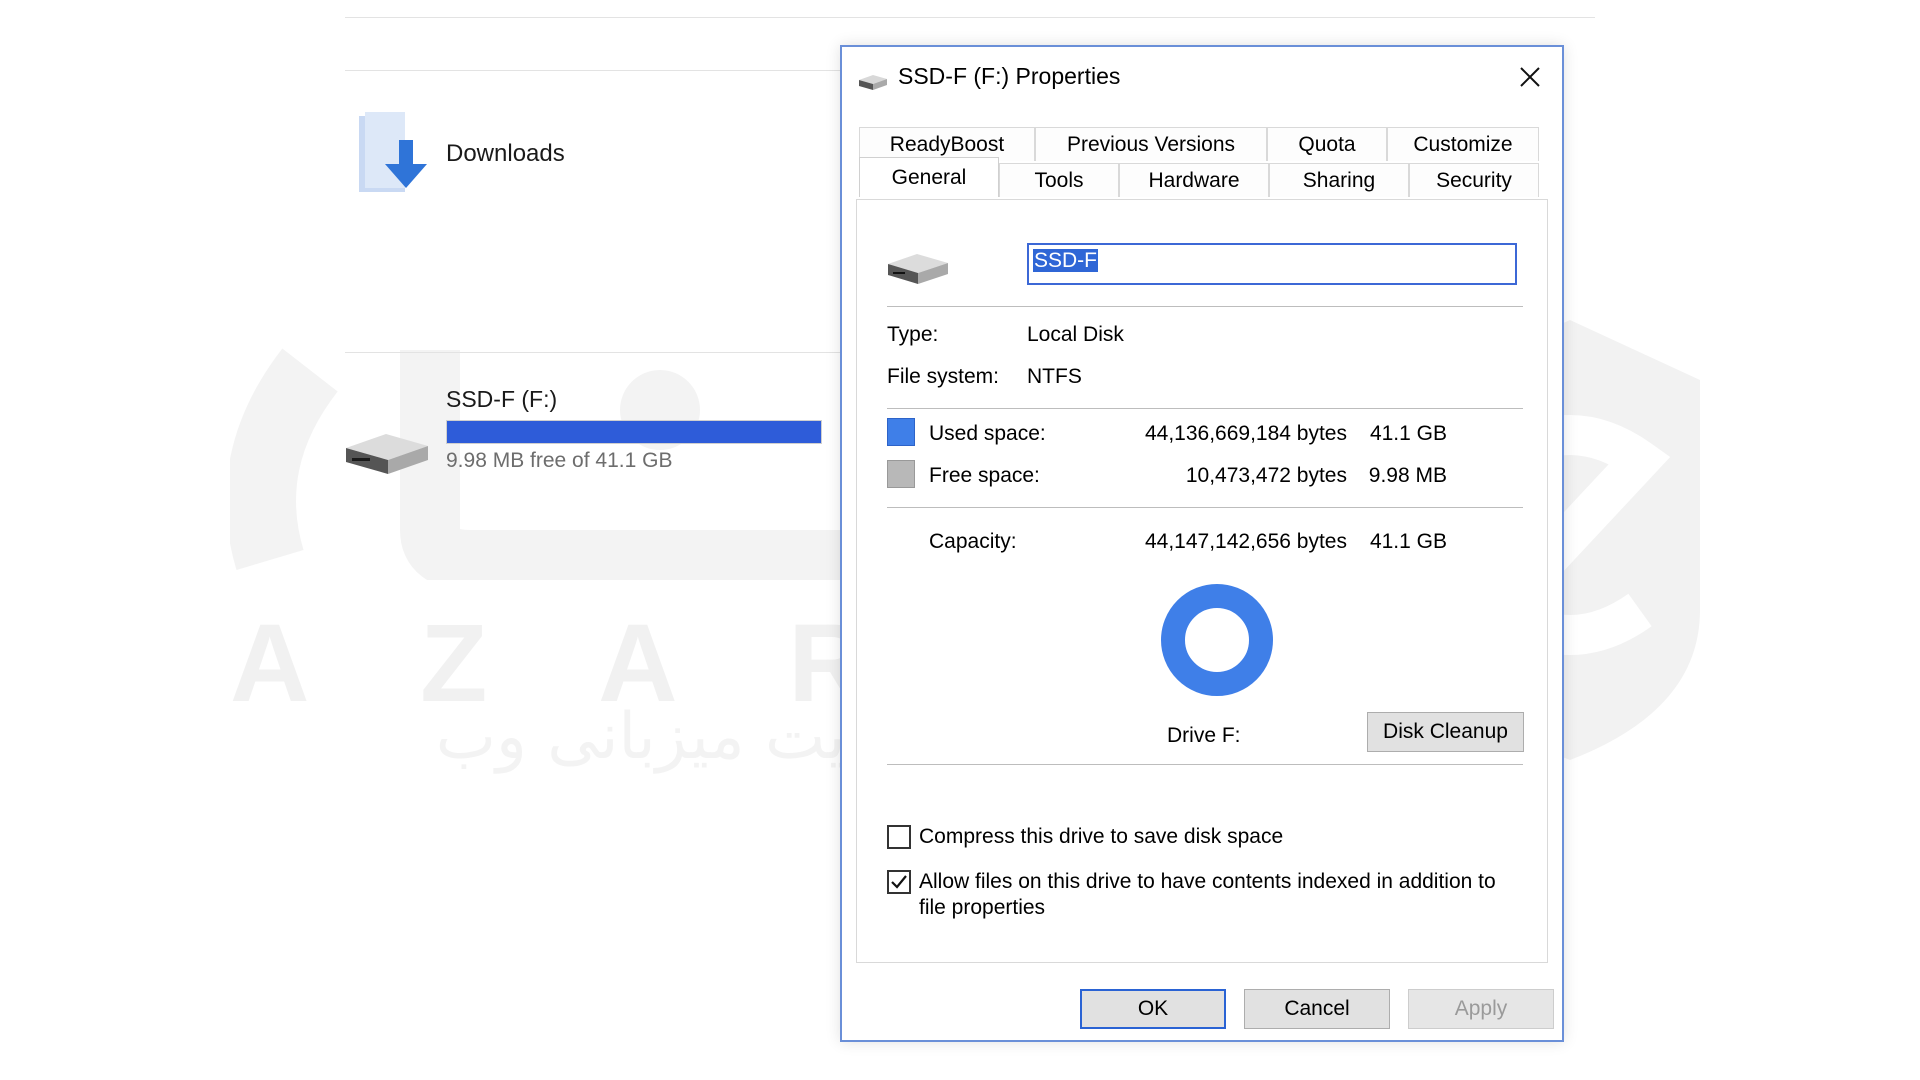  Describe the element at coordinates (1481, 1009) in the screenshot. I see `apply-button: Apply` at that location.